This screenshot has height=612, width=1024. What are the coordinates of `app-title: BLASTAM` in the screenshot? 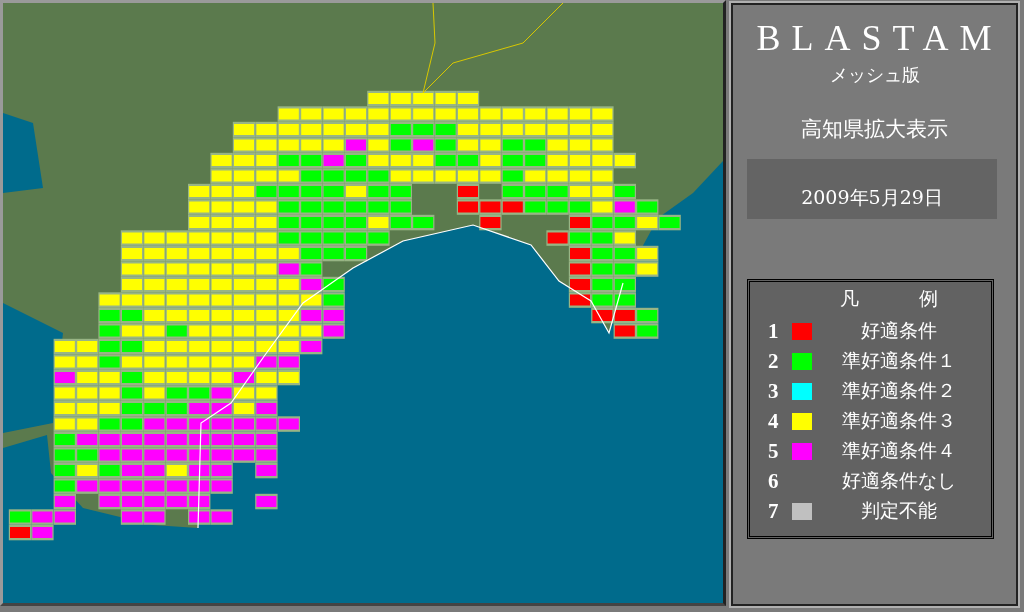 It's located at (879, 38).